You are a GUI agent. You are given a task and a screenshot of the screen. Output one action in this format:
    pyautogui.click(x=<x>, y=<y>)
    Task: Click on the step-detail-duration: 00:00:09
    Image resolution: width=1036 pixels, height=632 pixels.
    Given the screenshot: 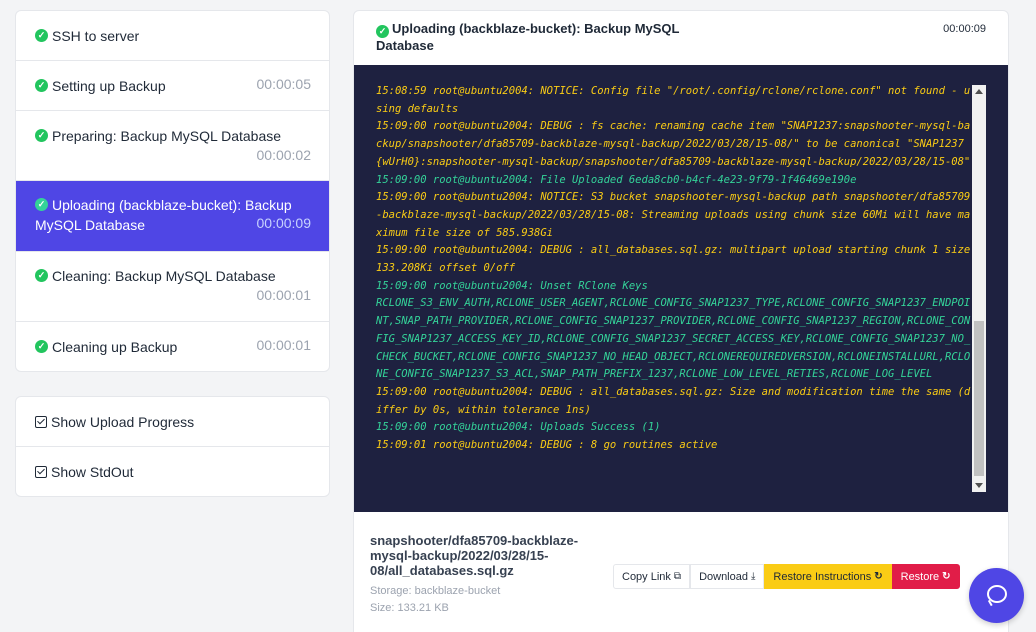 What is the action you would take?
    pyautogui.click(x=964, y=29)
    